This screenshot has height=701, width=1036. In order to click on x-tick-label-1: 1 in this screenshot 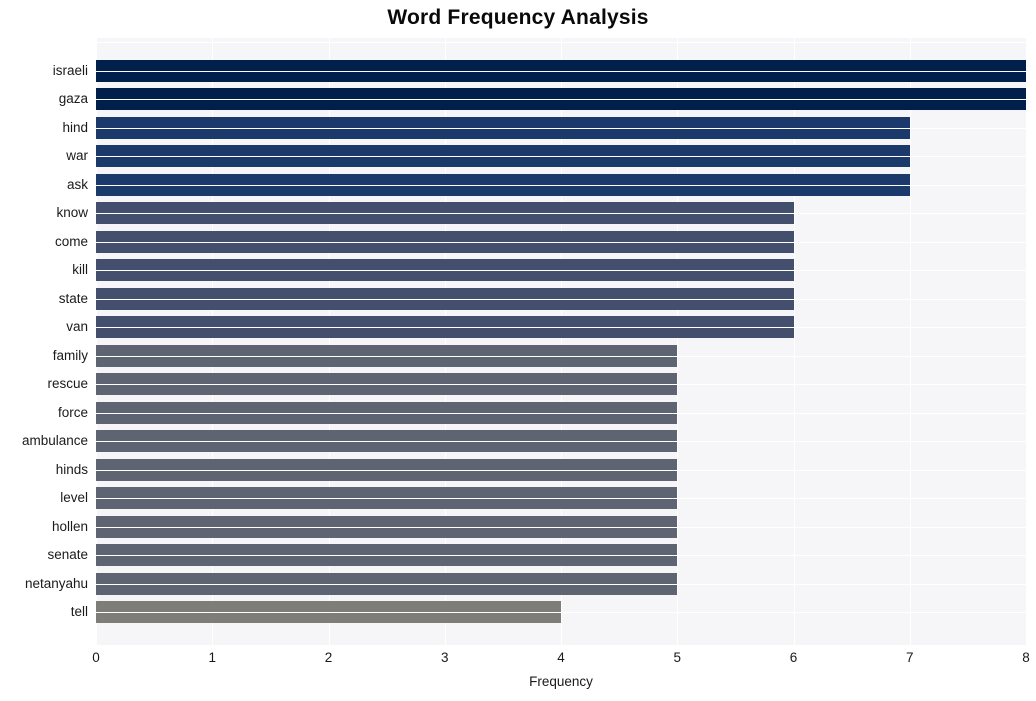, I will do `click(212, 657)`.